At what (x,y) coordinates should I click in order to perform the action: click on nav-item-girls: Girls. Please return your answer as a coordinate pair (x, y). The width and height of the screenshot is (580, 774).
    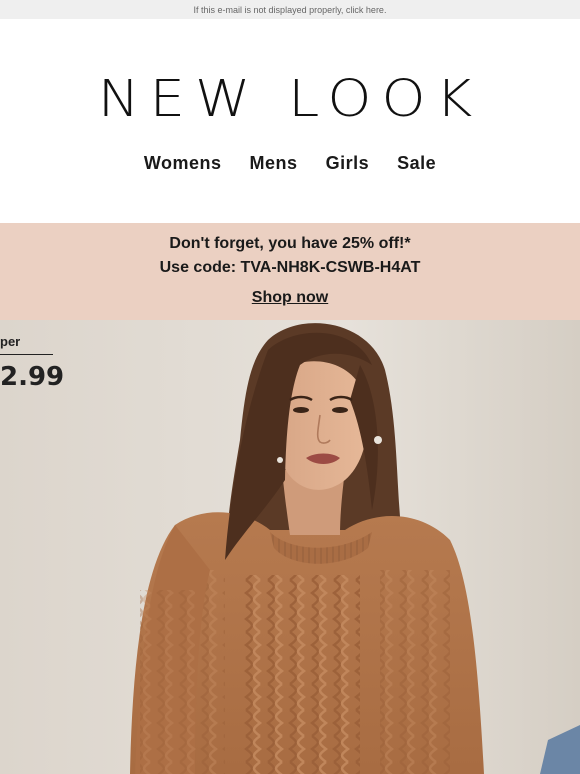
    Looking at the image, I should click on (348, 163).